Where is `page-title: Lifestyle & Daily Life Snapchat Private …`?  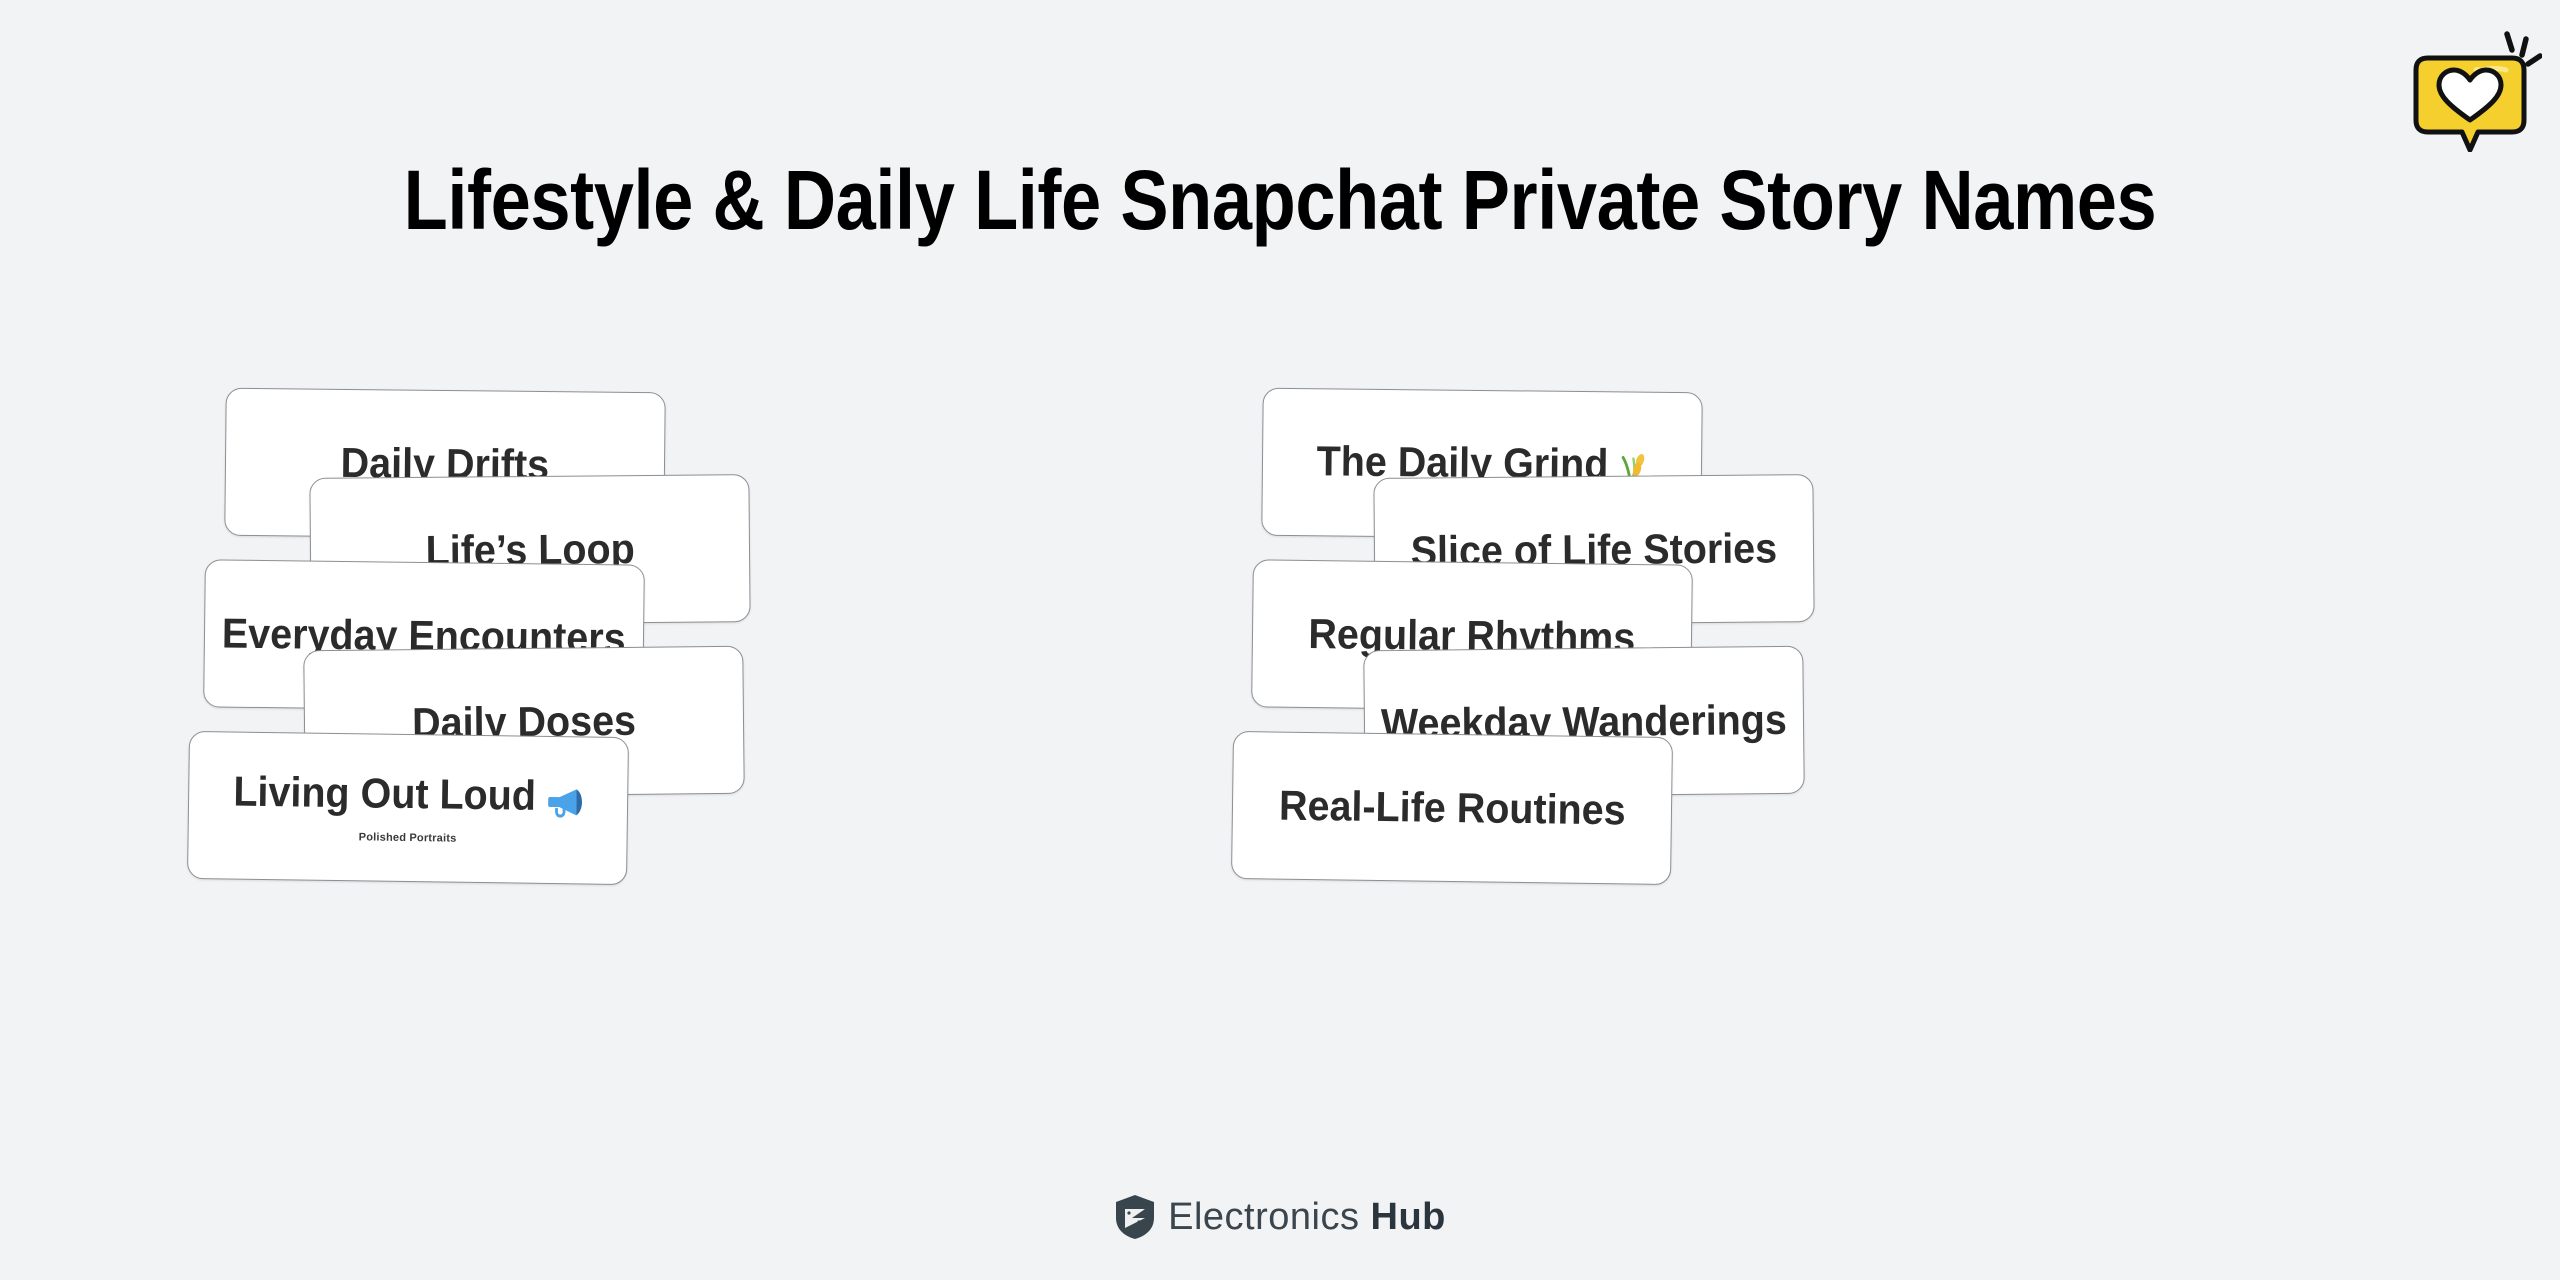 page-title: Lifestyle & Daily Life Snapchat Private … is located at coordinates (1280, 200).